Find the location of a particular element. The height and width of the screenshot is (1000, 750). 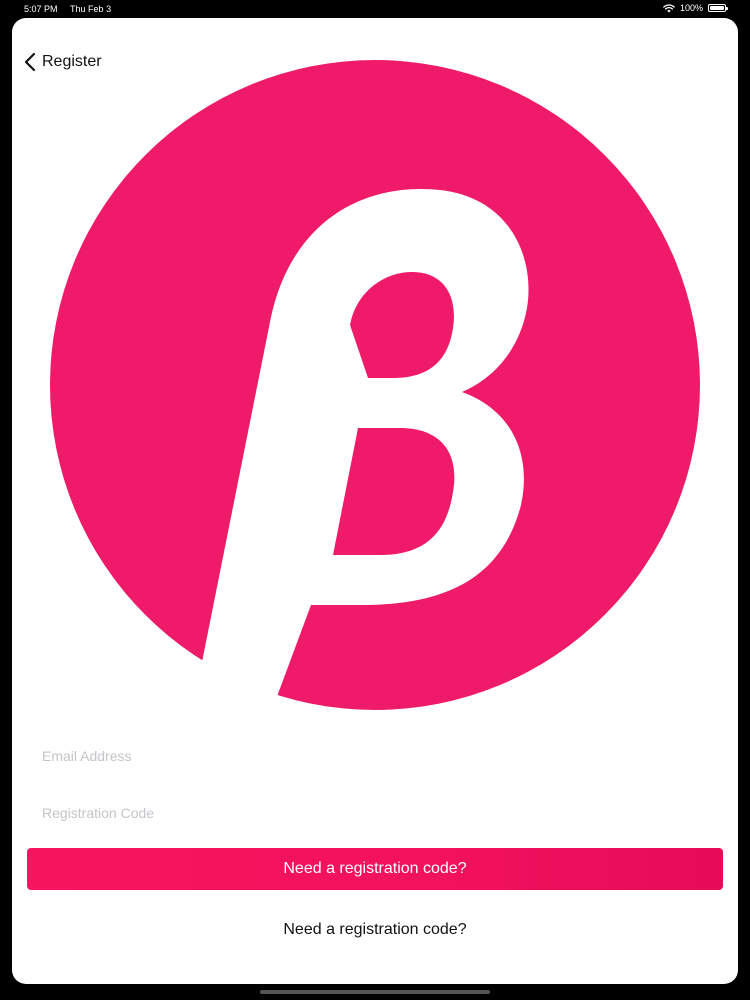

battery-icon is located at coordinates (718, 8).